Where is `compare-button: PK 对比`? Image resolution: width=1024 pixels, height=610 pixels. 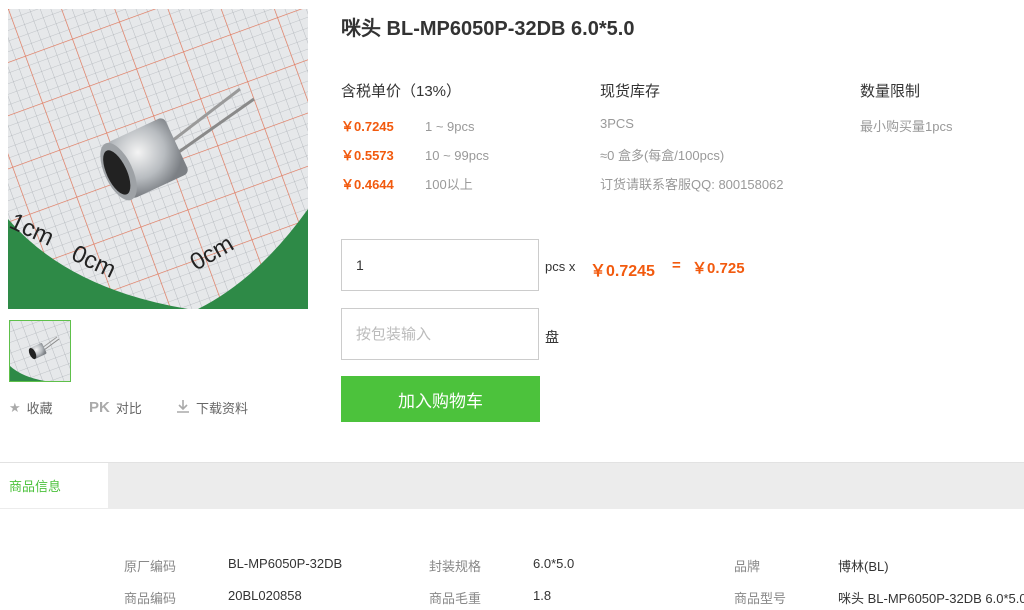
compare-button: PK 对比 is located at coordinates (115, 407).